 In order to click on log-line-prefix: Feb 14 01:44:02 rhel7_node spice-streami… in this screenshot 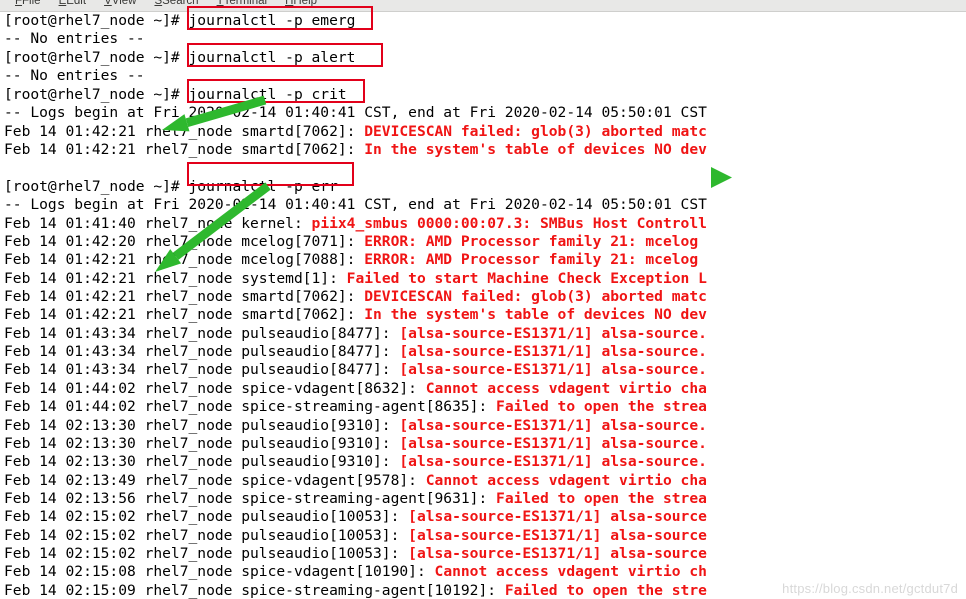, I will do `click(250, 406)`.